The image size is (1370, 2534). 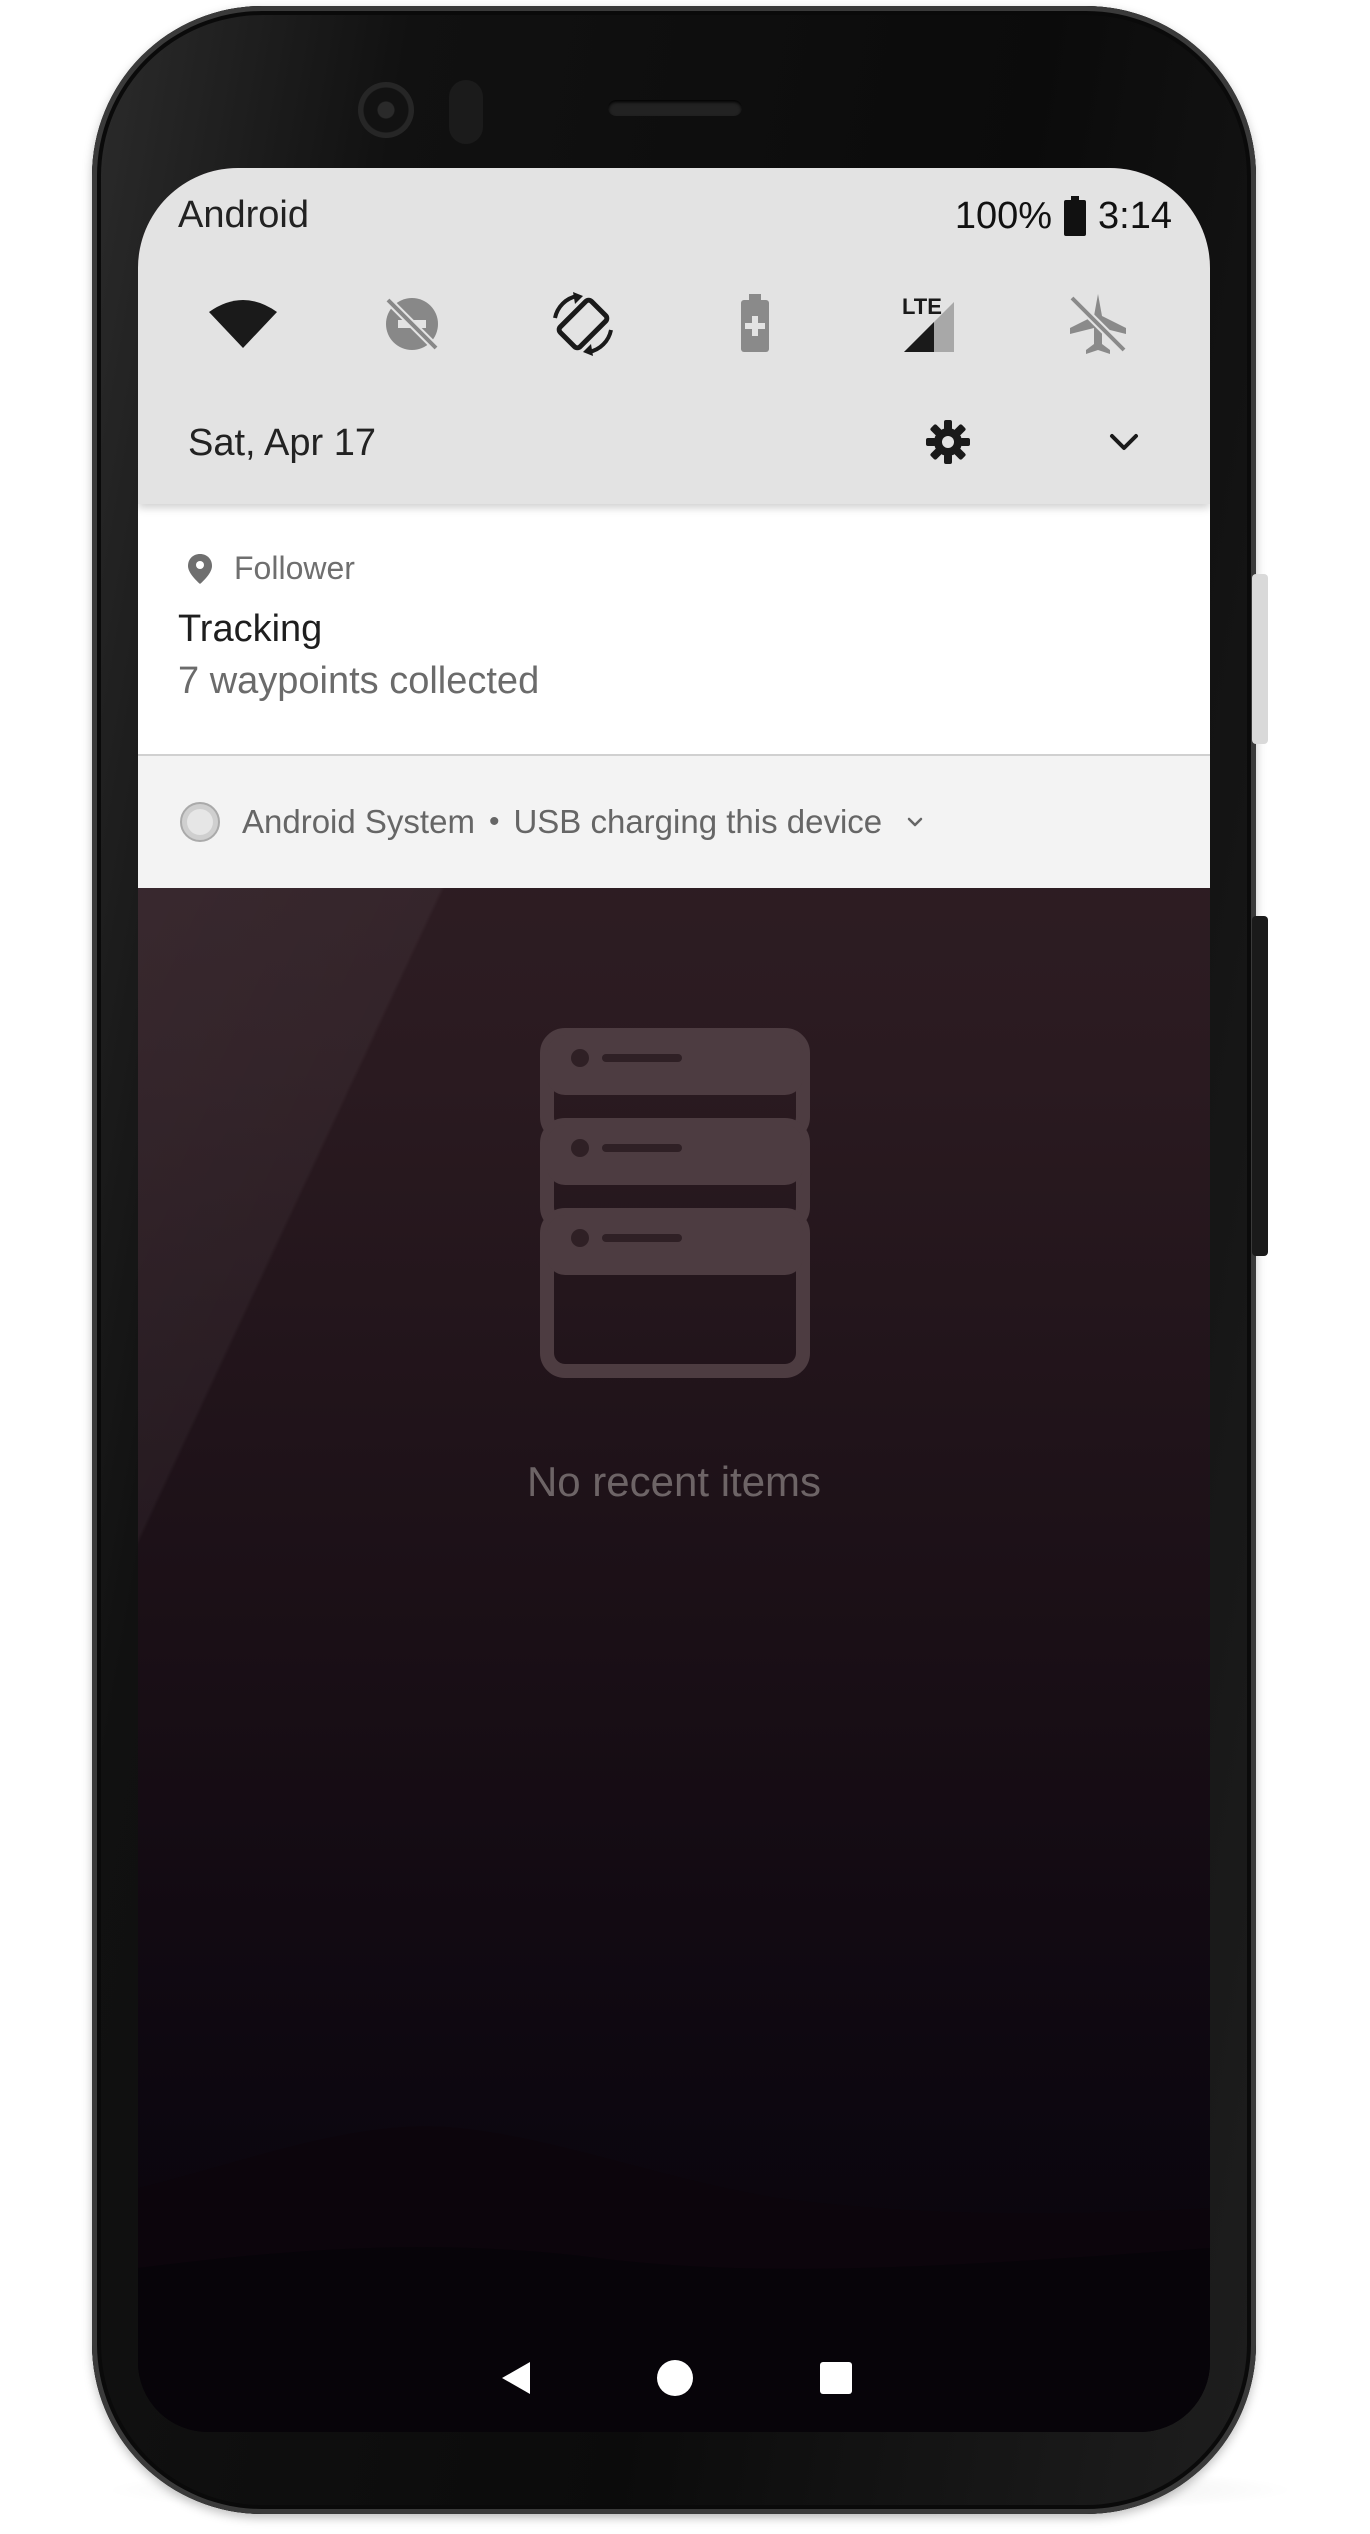 I want to click on lte-label: LTE, so click(x=922, y=306).